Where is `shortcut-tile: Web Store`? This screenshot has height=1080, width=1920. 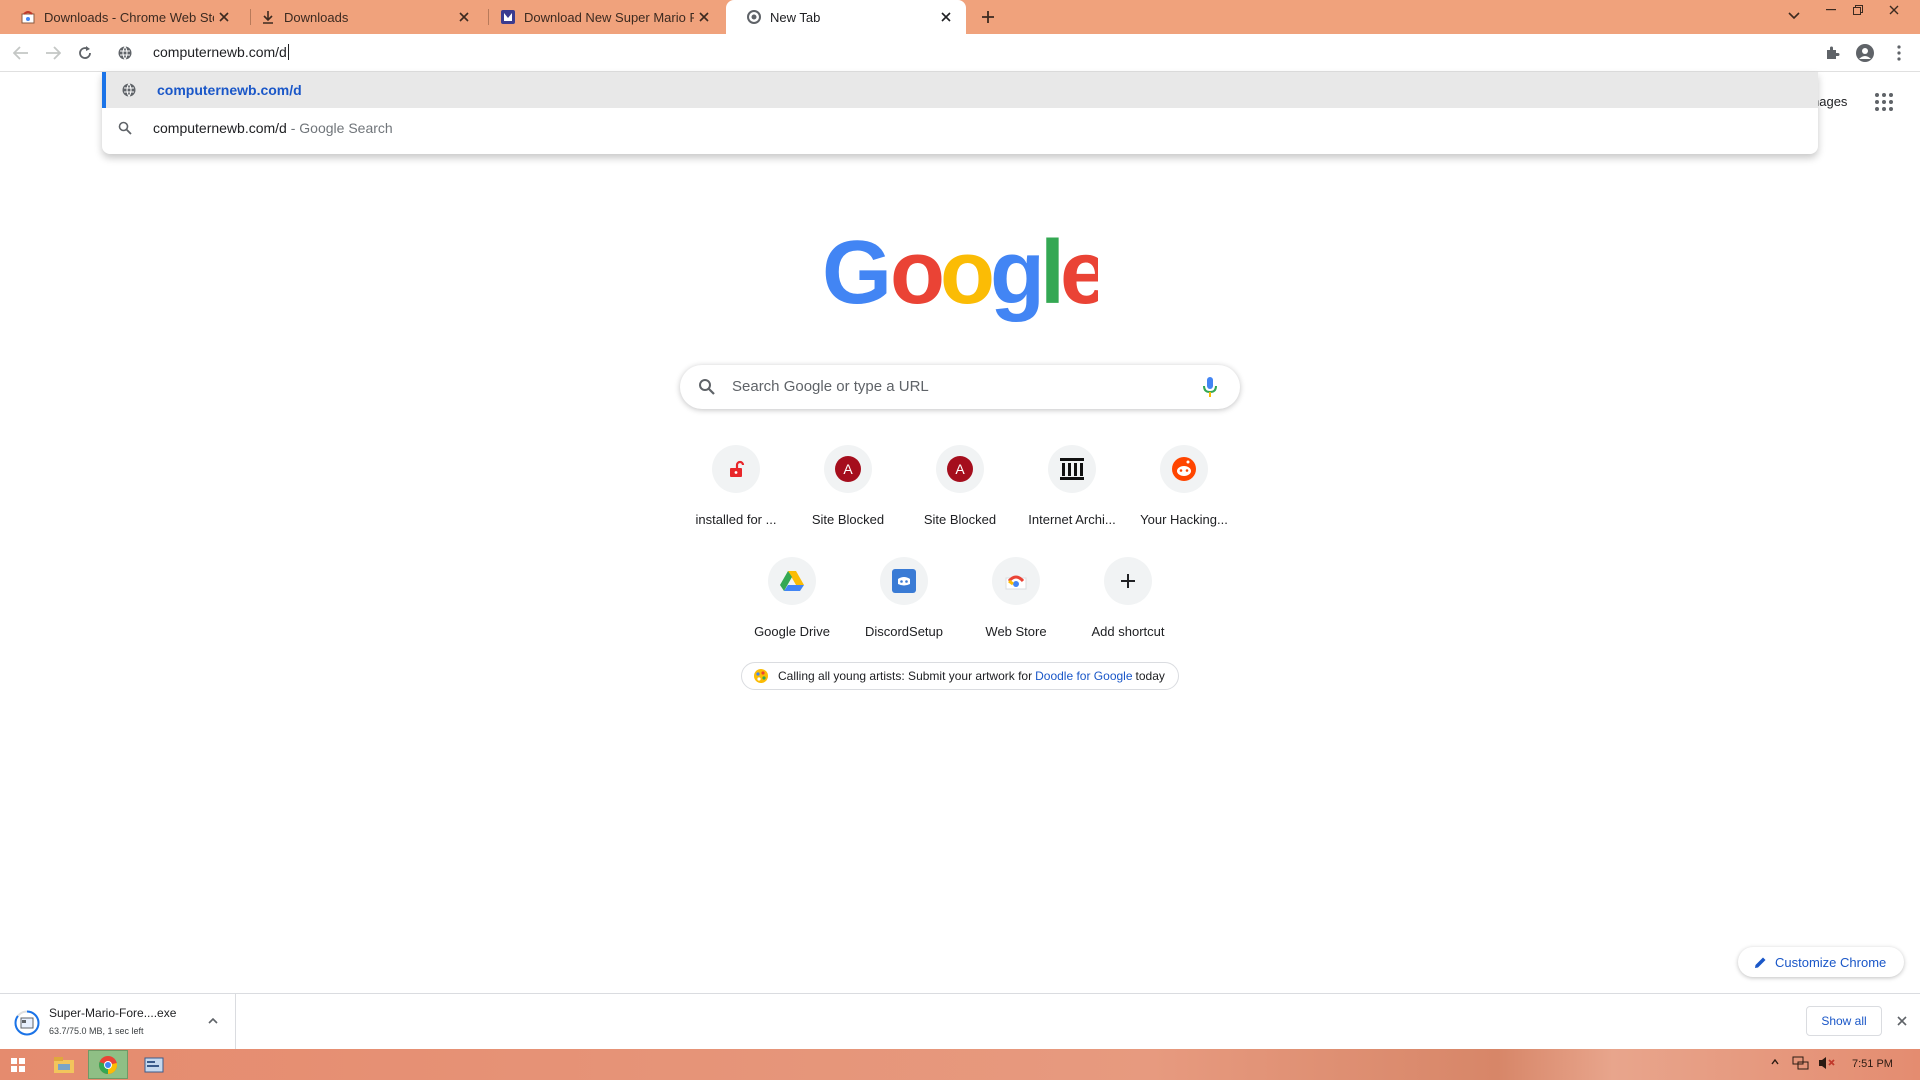
shortcut-tile: Web Store is located at coordinates (1016, 613).